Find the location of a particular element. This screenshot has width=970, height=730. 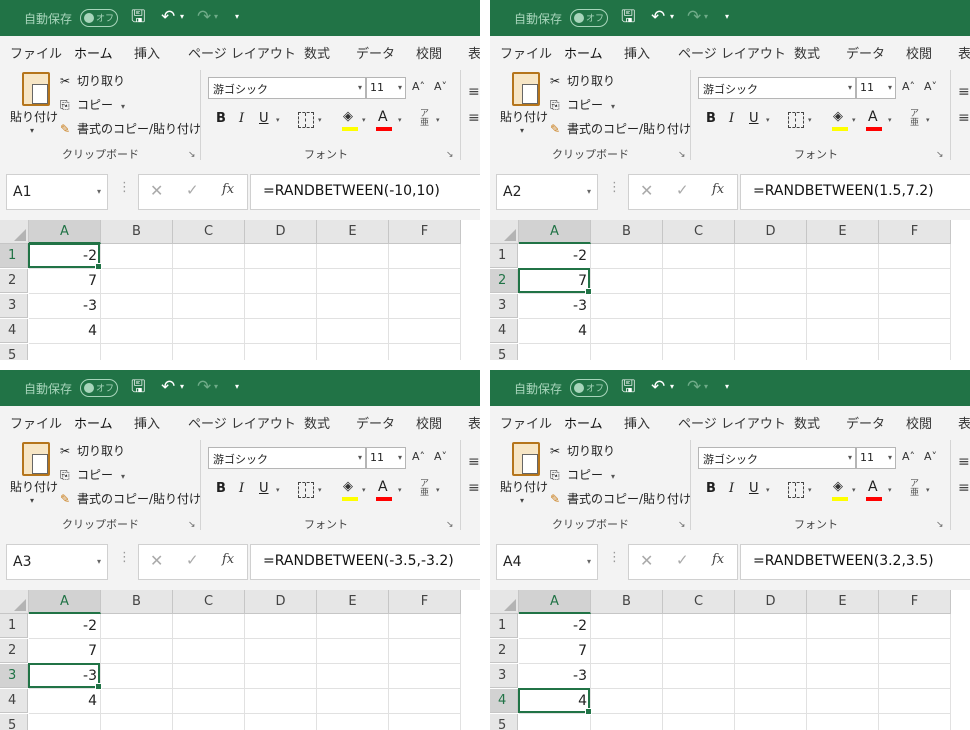

italic-button: I is located at coordinates (241, 118).